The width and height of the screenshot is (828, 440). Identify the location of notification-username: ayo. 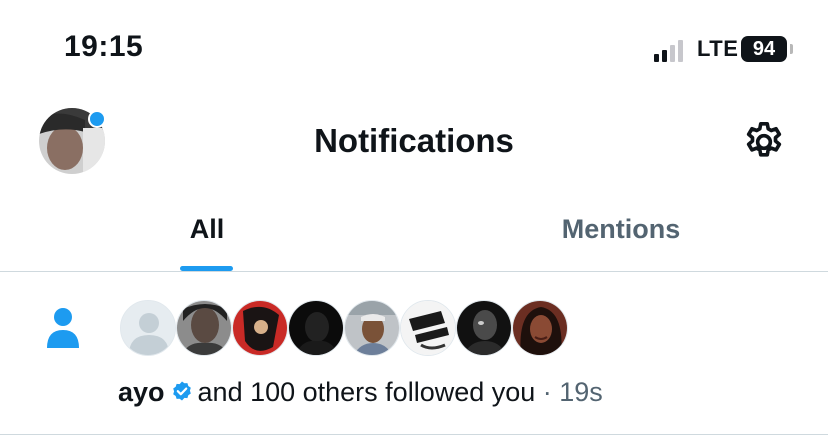
(141, 392).